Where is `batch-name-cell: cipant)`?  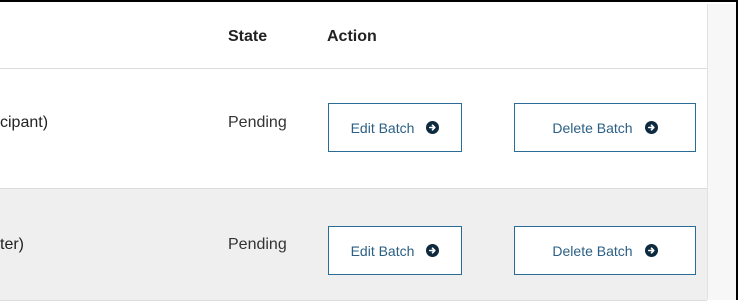 batch-name-cell: cipant) is located at coordinates (24, 122).